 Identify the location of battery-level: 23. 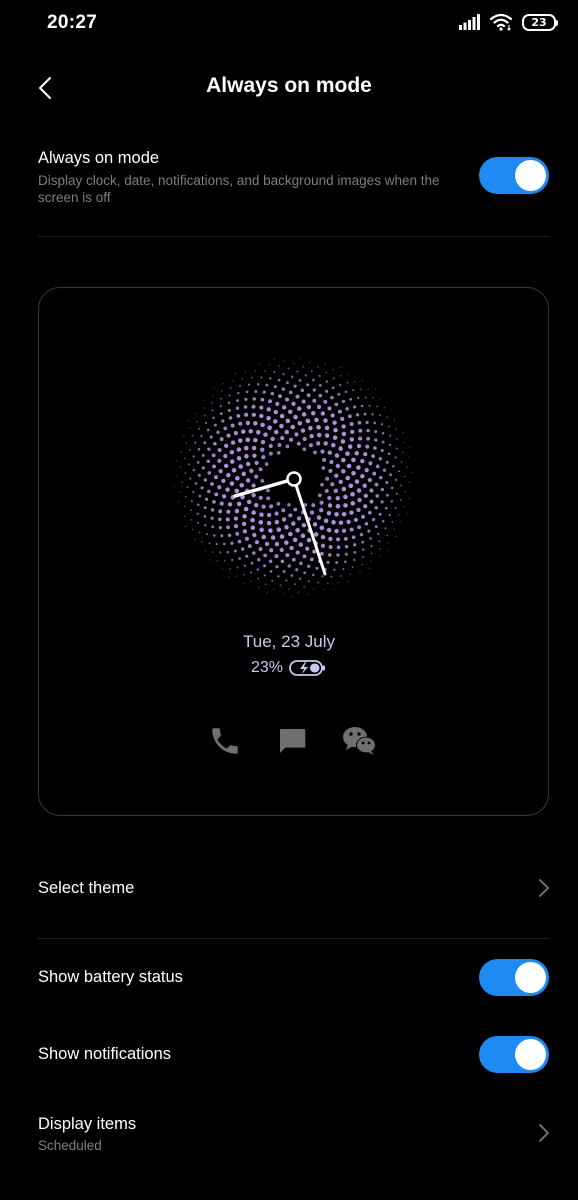
(539, 22).